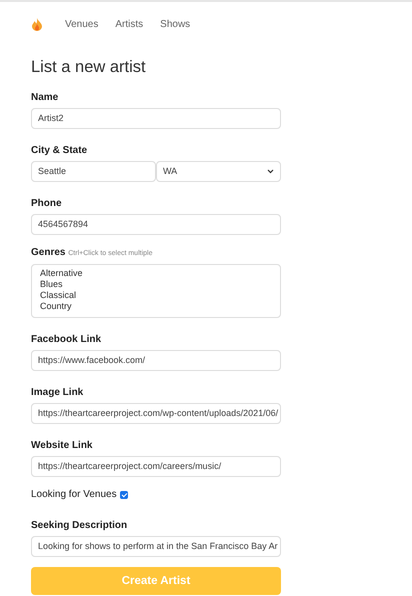  What do you see at coordinates (156, 466) in the screenshot?
I see `input-field: https://theartcareerproject.com/careers/music/` at bounding box center [156, 466].